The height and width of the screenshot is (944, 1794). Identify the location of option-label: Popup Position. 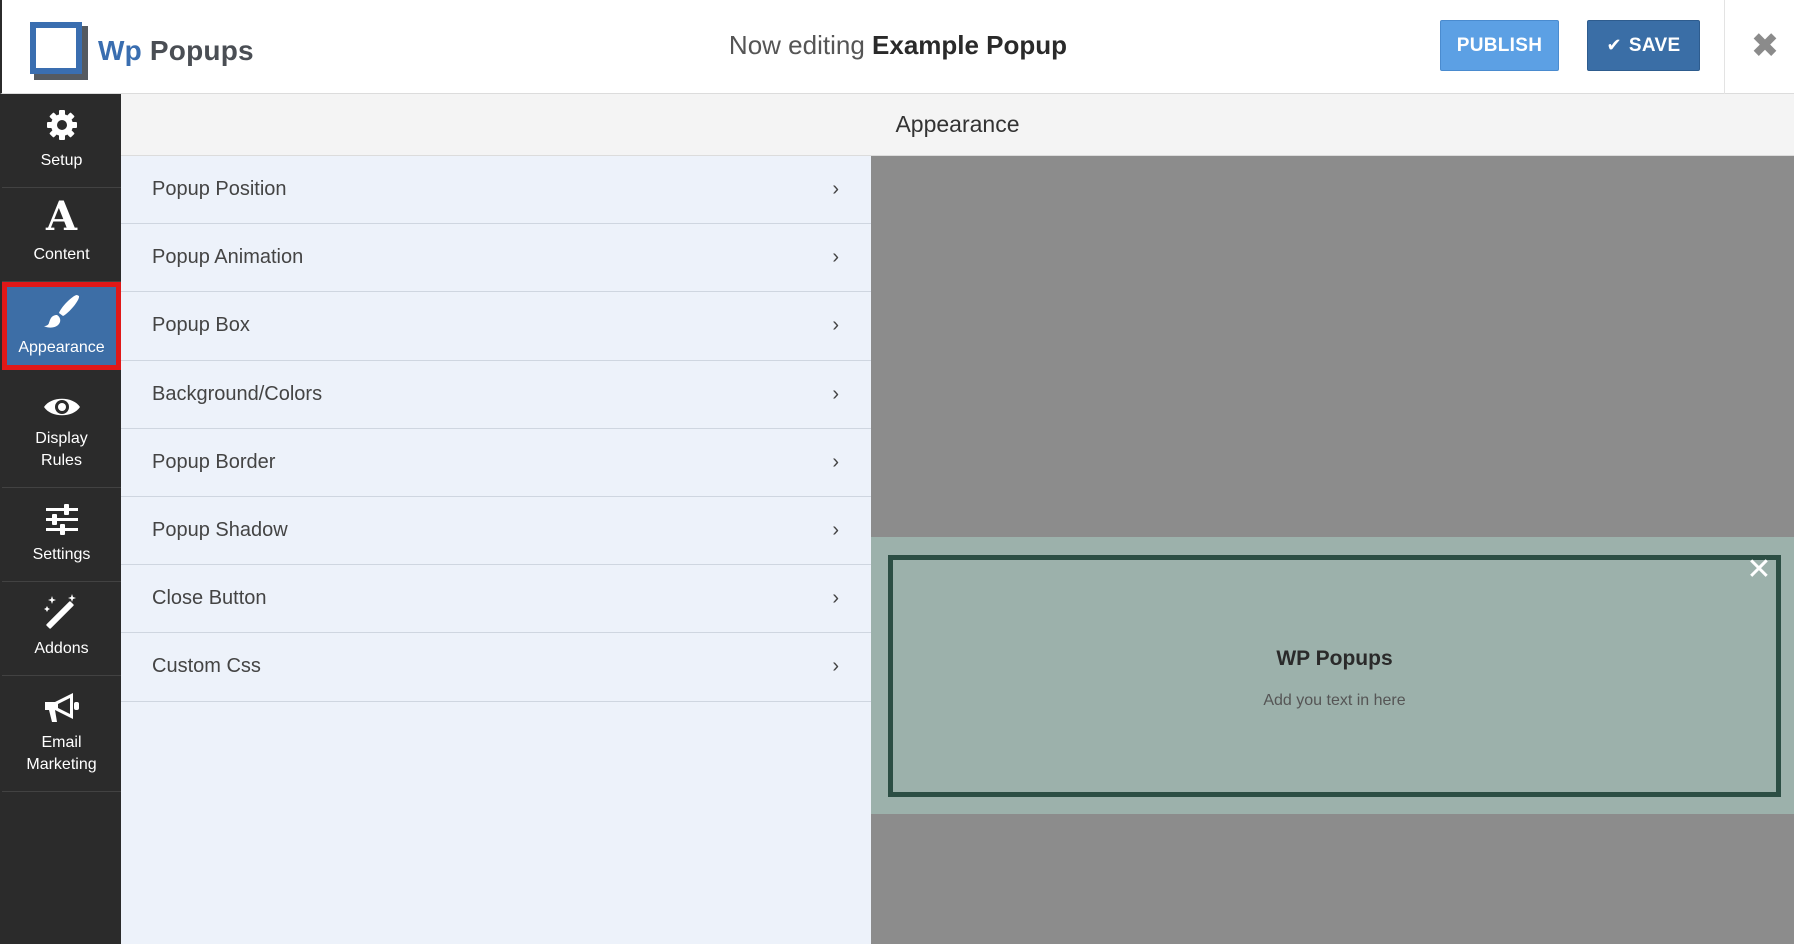
(219, 189).